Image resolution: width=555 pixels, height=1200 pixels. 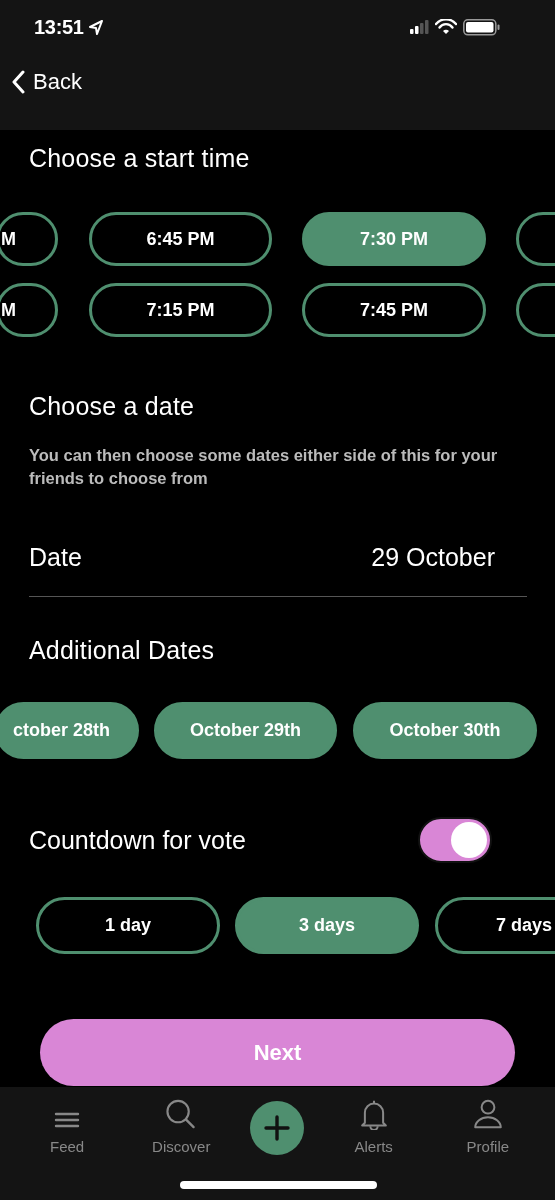 I want to click on back-button: Back, so click(x=45, y=82).